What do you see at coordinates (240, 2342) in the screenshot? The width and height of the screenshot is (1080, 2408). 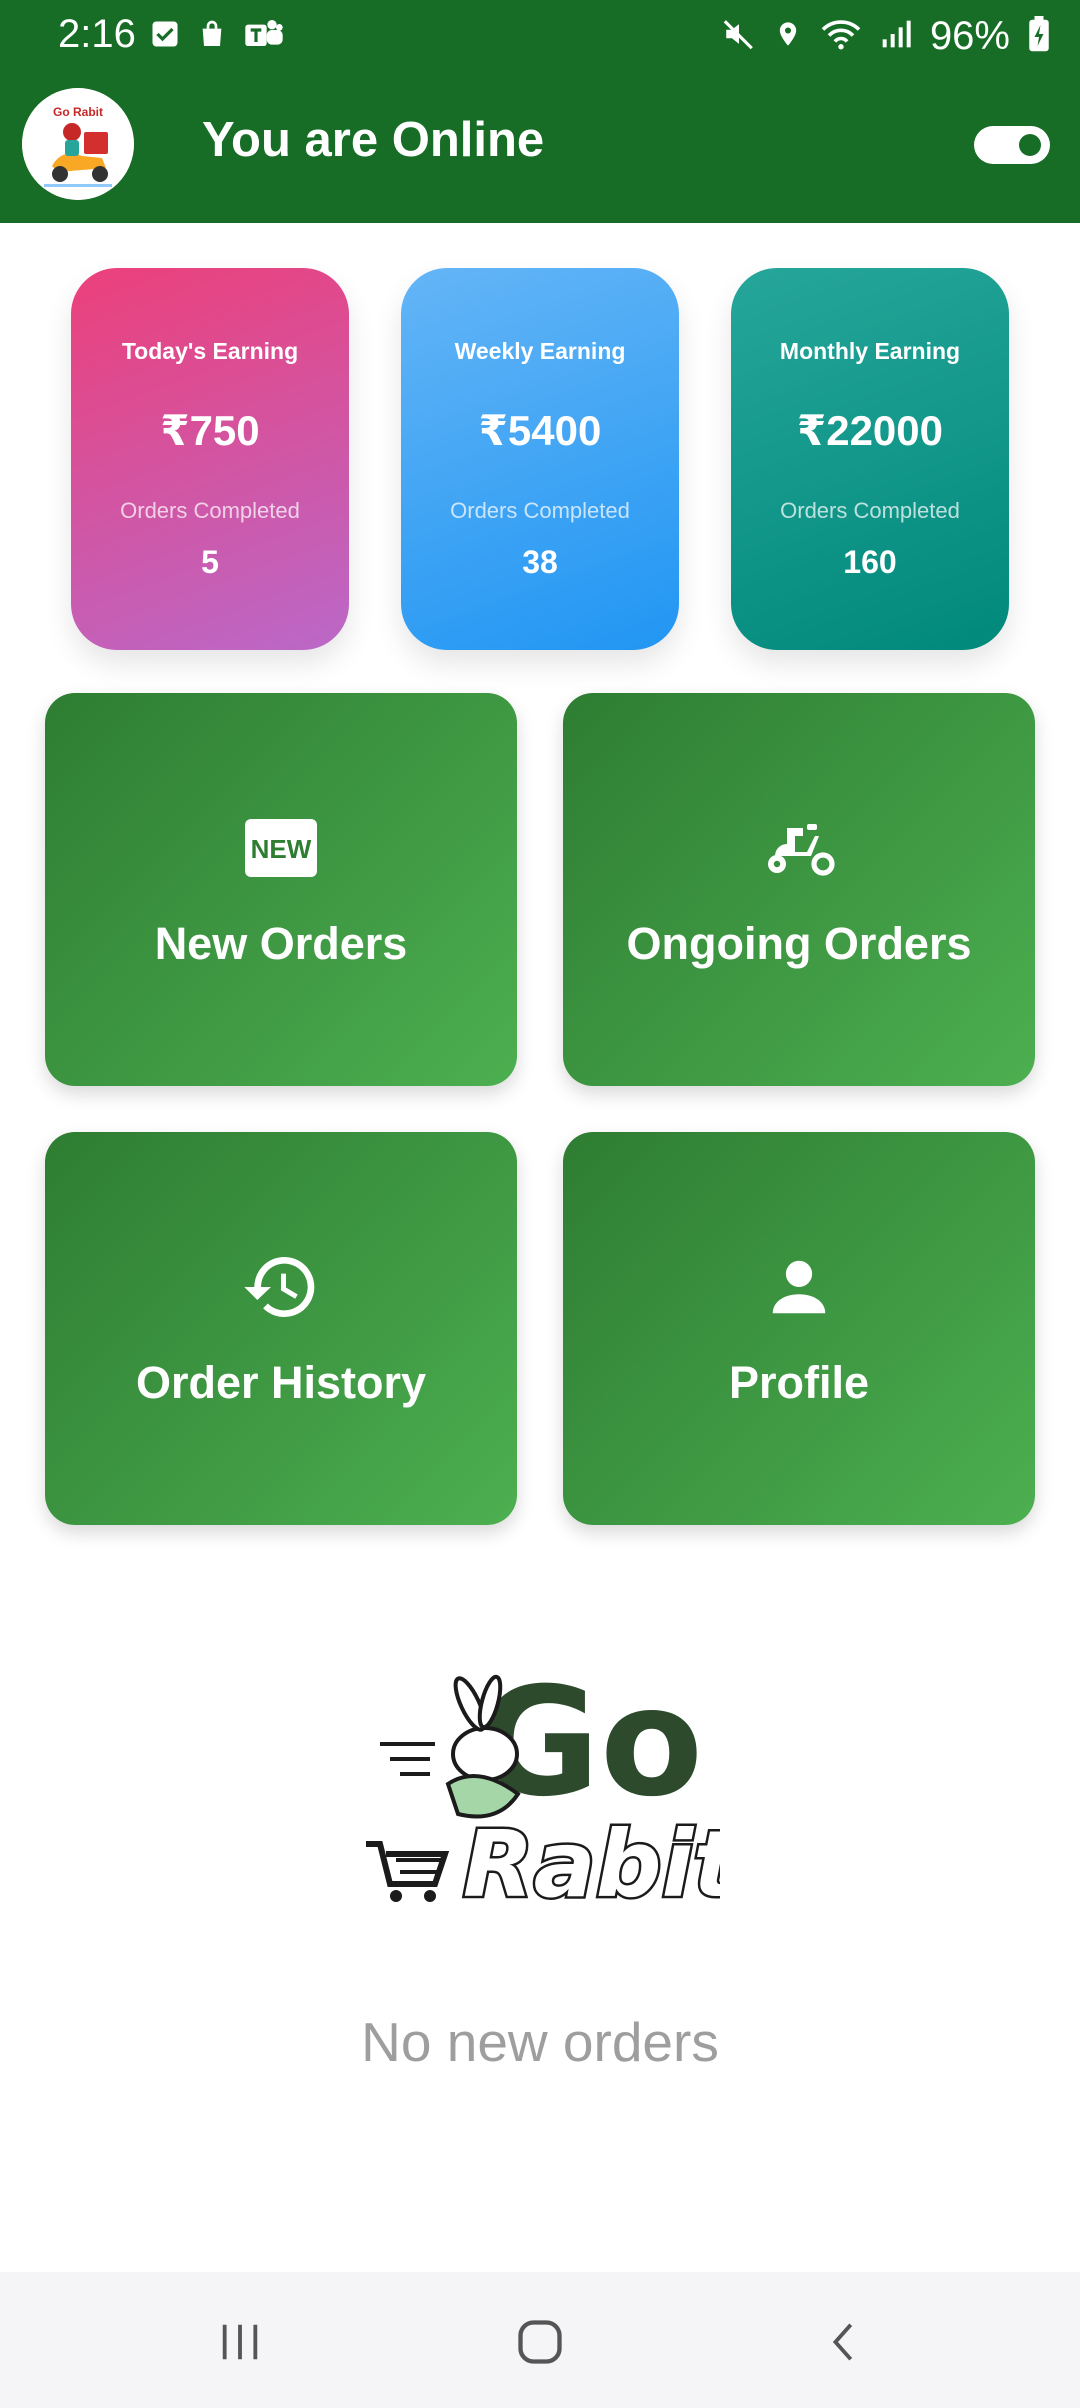 I see `recent-apps-icon` at bounding box center [240, 2342].